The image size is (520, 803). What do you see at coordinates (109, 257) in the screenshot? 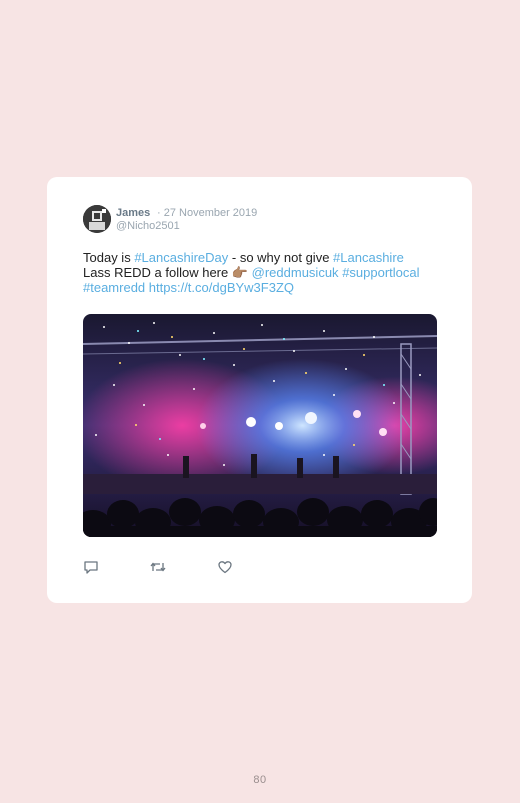
I see `text-segment: Today is` at bounding box center [109, 257].